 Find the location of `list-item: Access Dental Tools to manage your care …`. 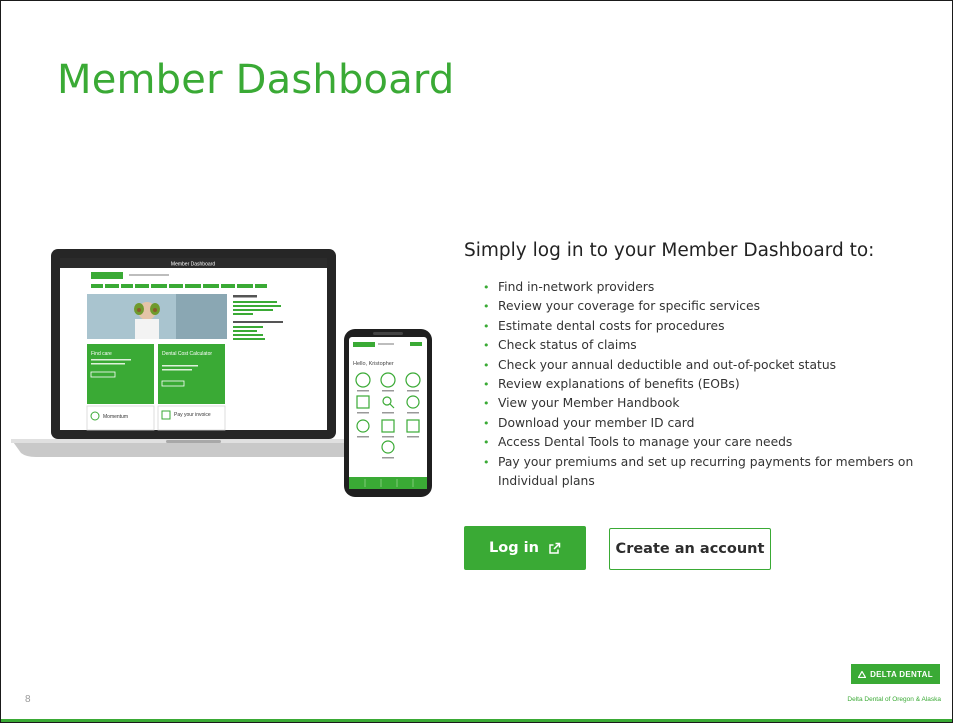

list-item: Access Dental Tools to manage your care … is located at coordinates (708, 443).